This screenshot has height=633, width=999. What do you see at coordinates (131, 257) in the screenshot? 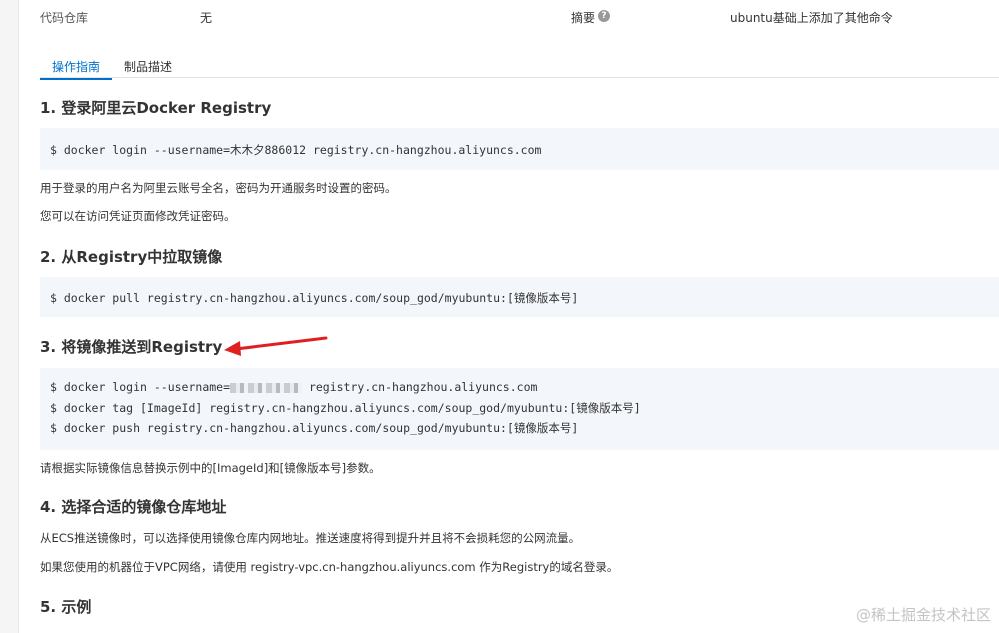
I see `section-2-title: 2. 从Registry中拉取镜像` at bounding box center [131, 257].